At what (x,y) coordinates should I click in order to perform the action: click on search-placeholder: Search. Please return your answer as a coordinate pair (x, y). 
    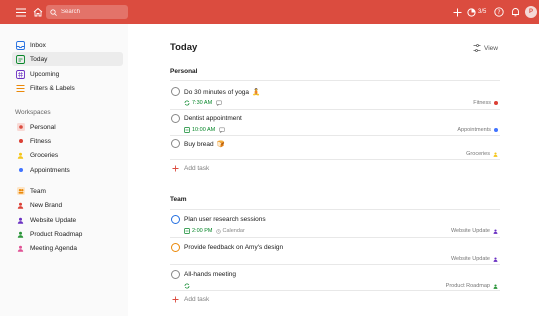
    Looking at the image, I should click on (71, 12).